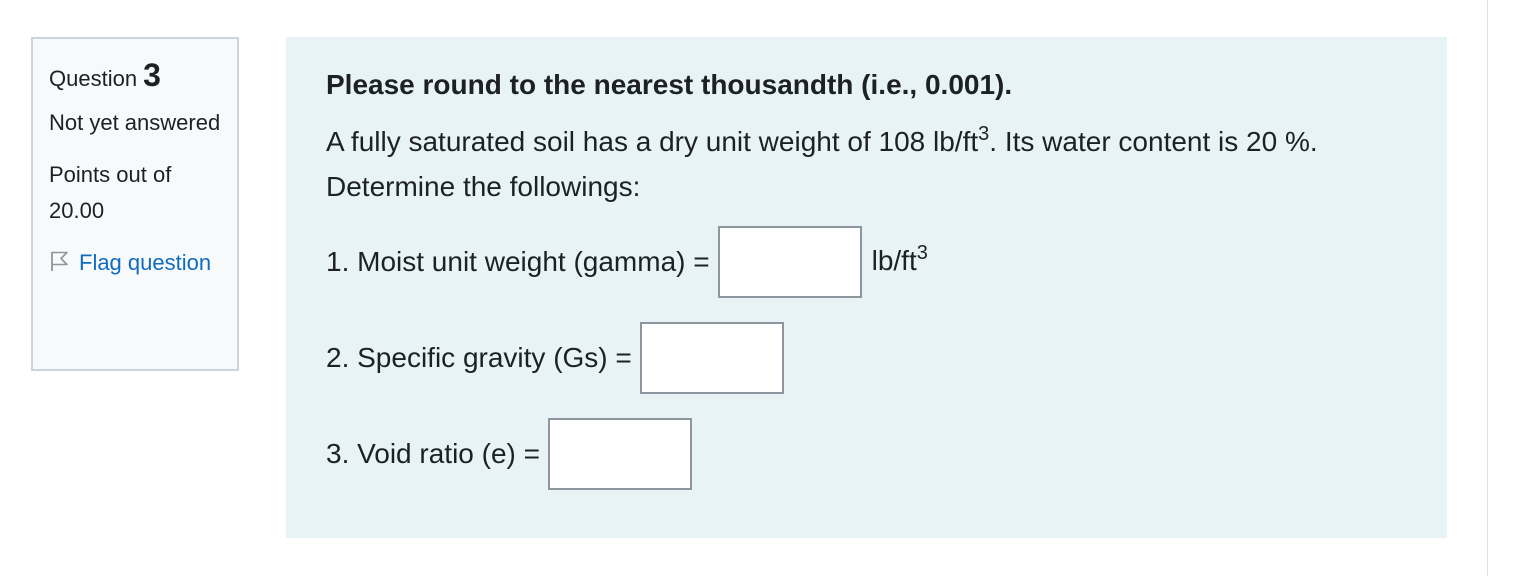 This screenshot has height=576, width=1517. I want to click on void-ratio-input, so click(620, 454).